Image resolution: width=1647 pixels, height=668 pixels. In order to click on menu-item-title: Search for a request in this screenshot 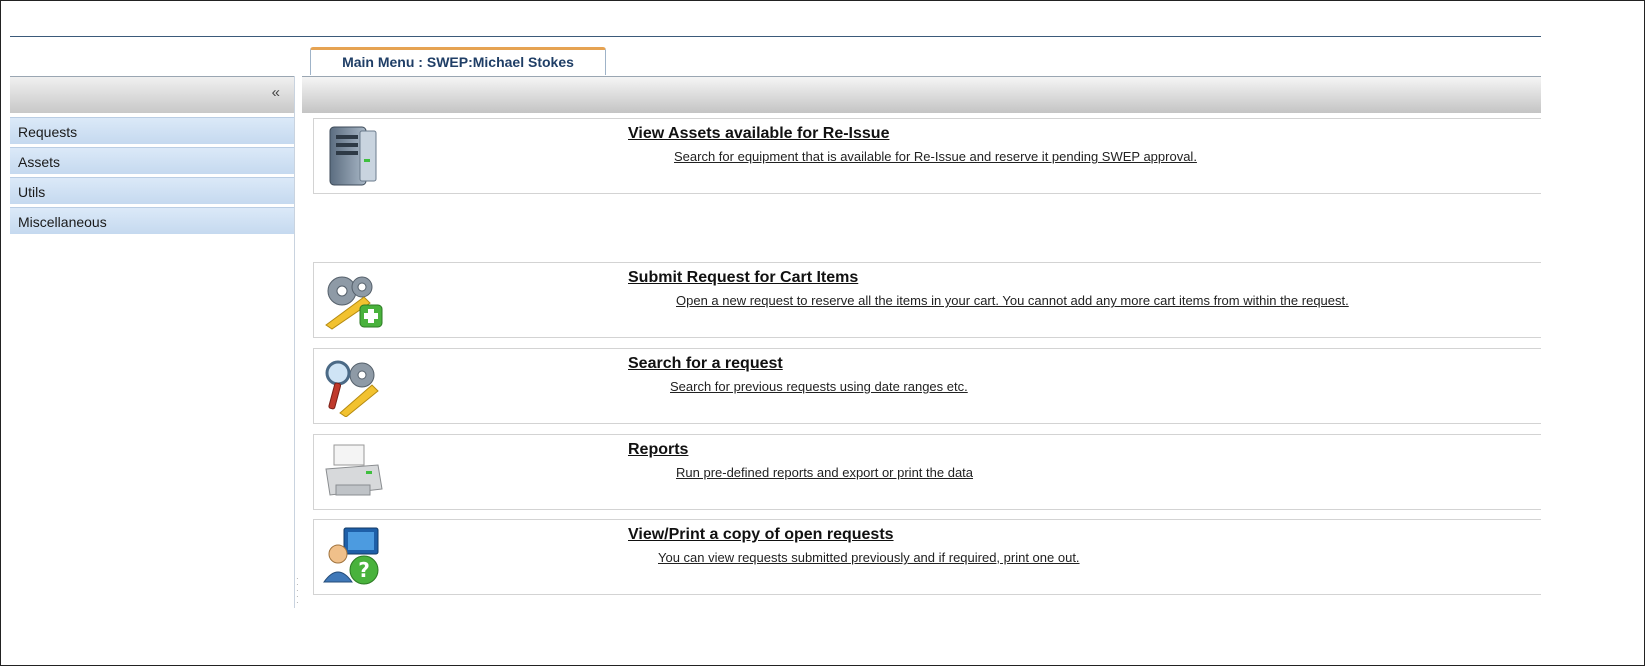, I will do `click(705, 364)`.